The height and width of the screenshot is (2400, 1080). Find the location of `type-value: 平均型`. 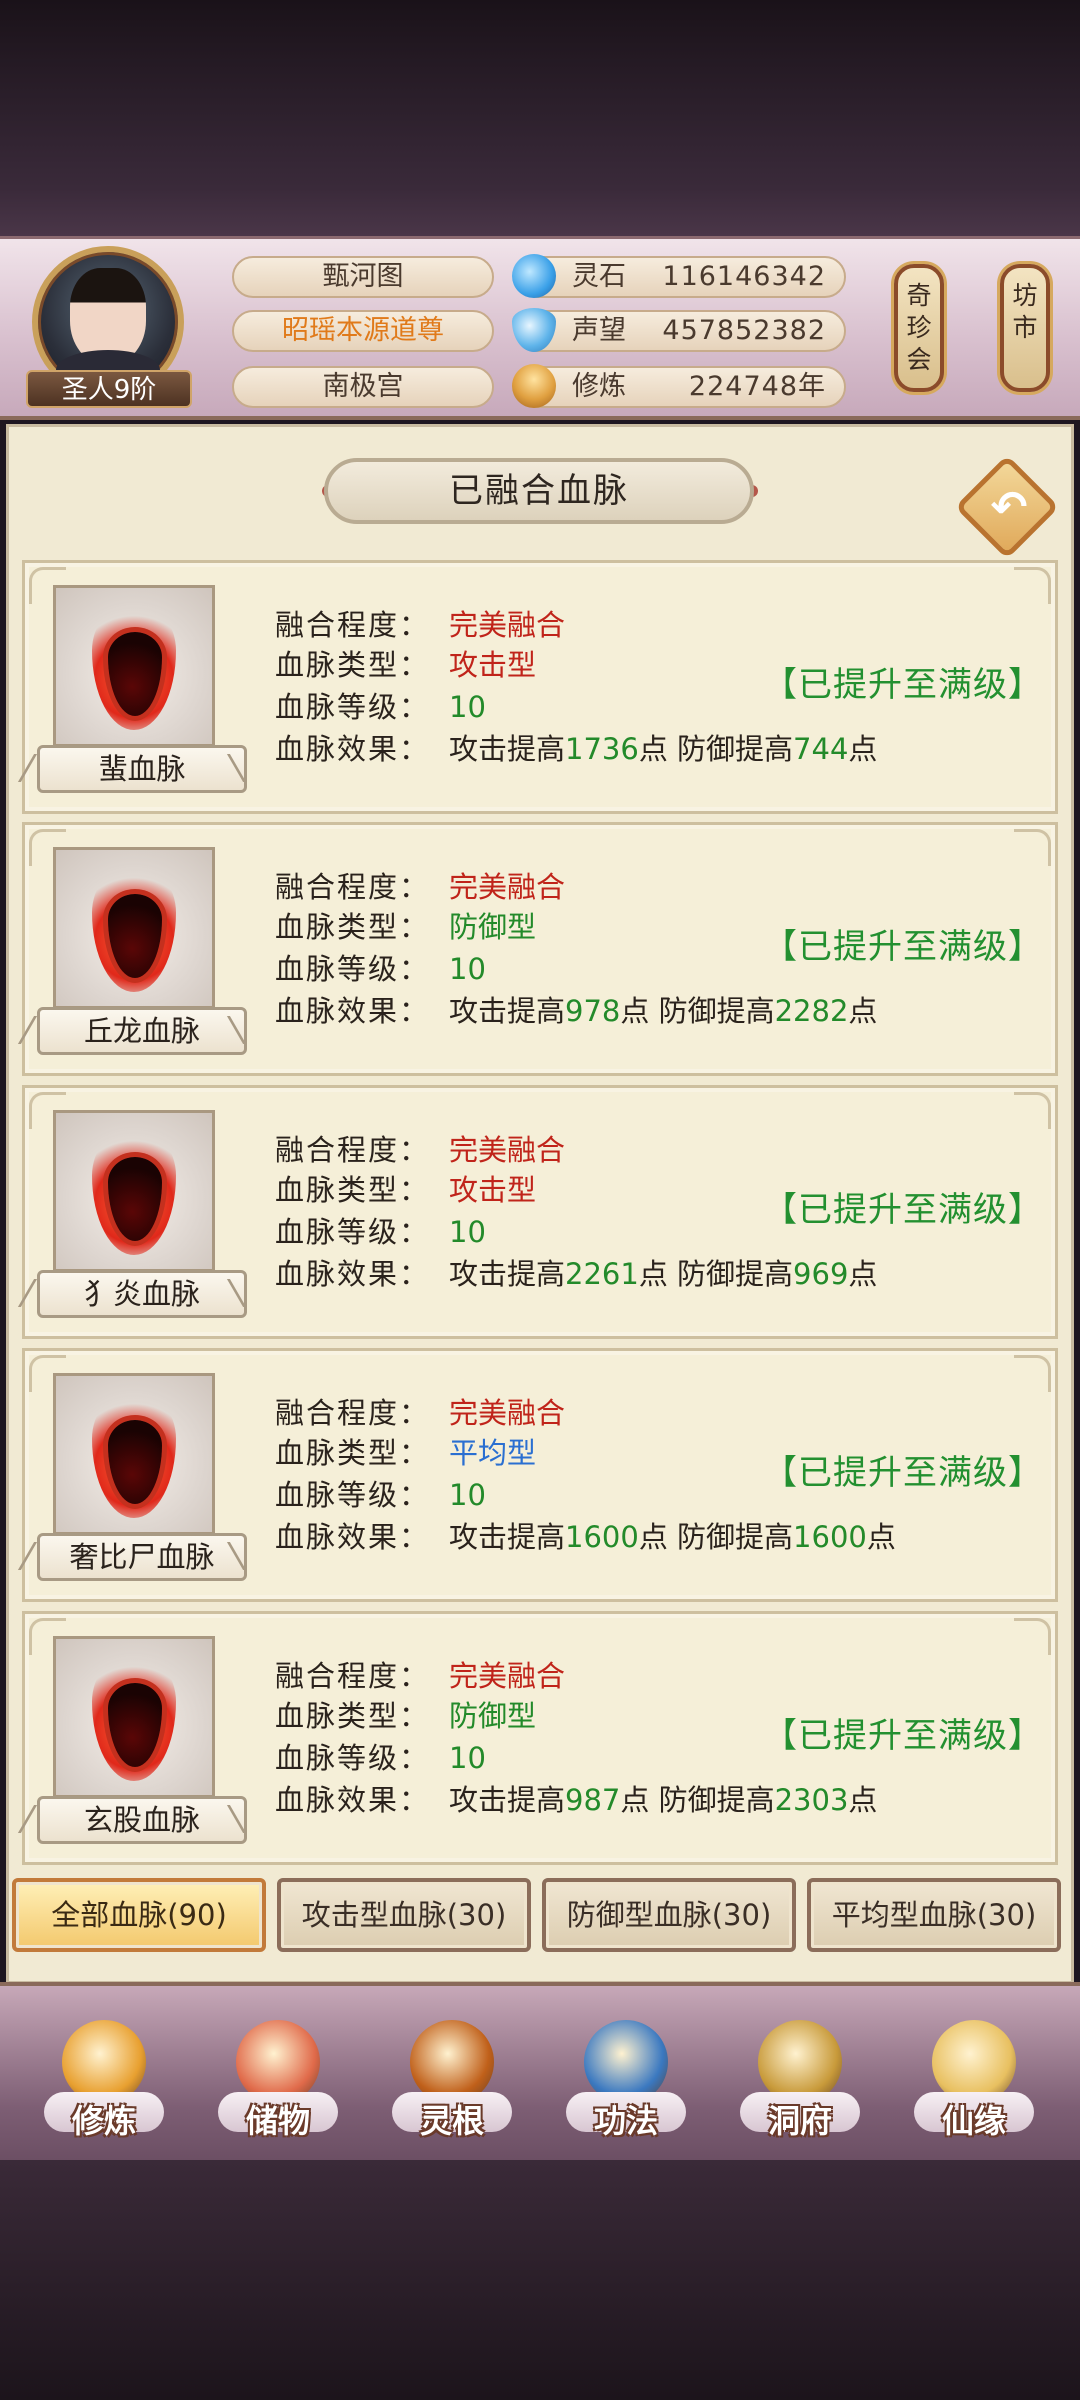

type-value: 平均型 is located at coordinates (493, 1453).